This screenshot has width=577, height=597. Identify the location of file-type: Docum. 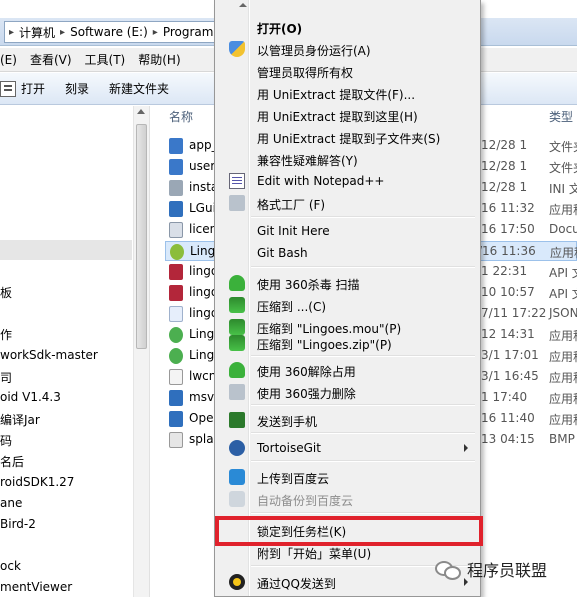
(563, 229).